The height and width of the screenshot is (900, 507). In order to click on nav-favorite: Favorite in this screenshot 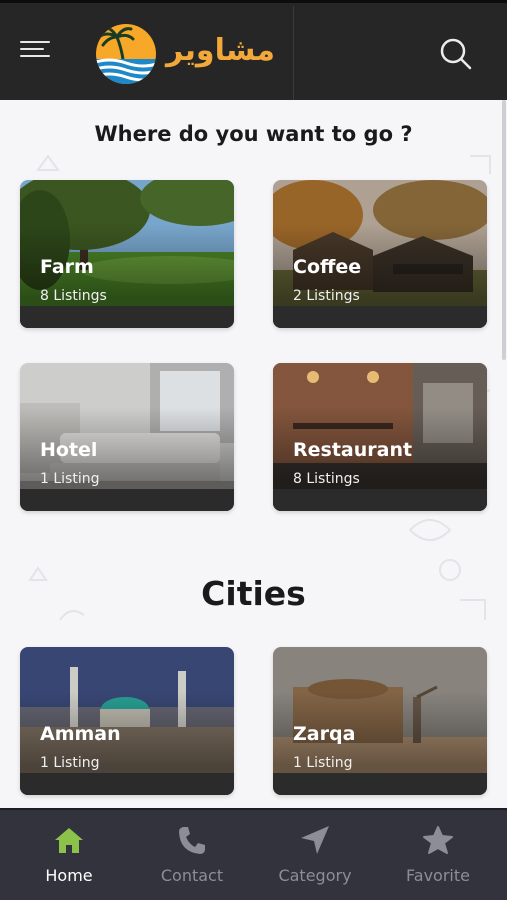, I will do `click(438, 855)`.